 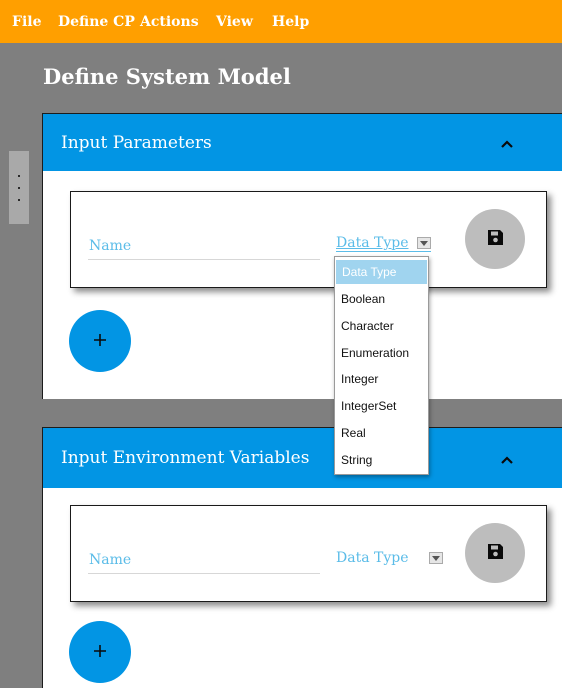 What do you see at coordinates (381, 272) in the screenshot?
I see `dropdown-option-data-type: Data Type` at bounding box center [381, 272].